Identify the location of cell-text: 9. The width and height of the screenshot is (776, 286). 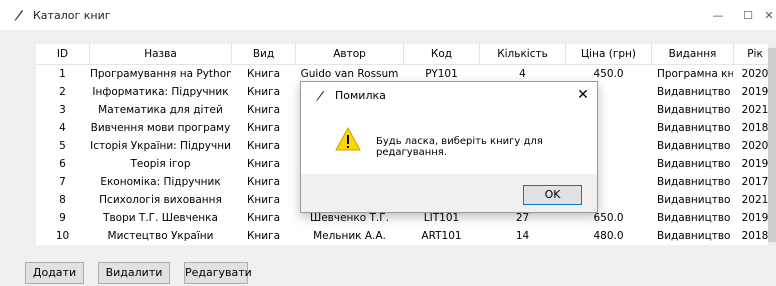
(62, 218).